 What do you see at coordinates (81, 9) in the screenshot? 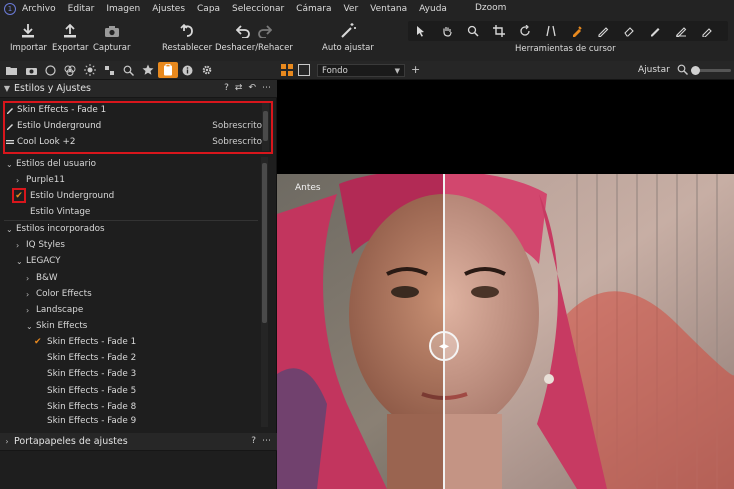
I see `menu-editar: Editar` at bounding box center [81, 9].